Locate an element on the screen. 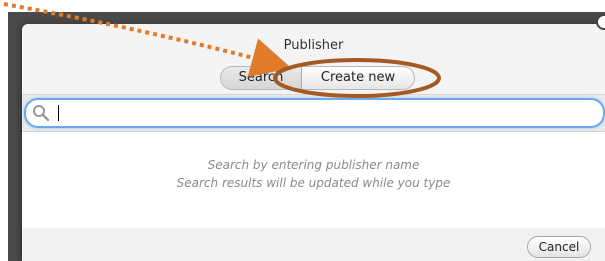  search-icon is located at coordinates (41, 113).